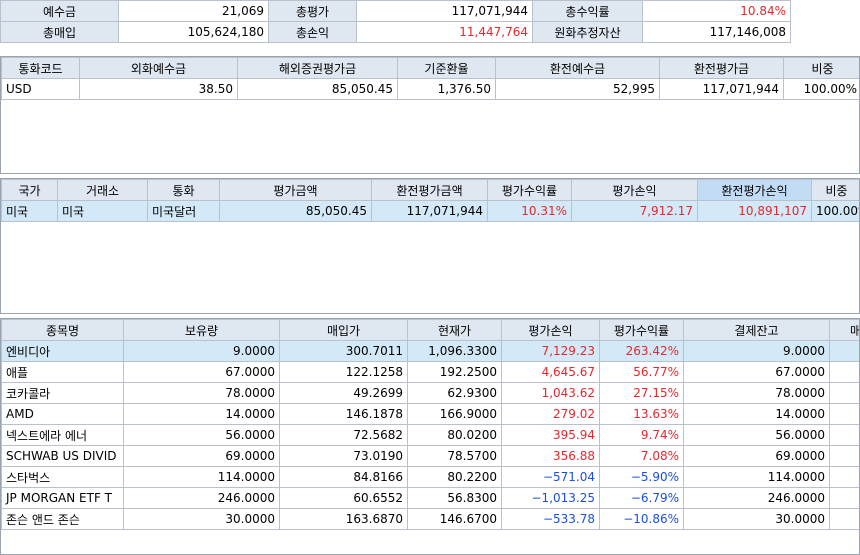 Image resolution: width=860 pixels, height=555 pixels. I want to click on holdings-header-2: 매입가, so click(343, 330).